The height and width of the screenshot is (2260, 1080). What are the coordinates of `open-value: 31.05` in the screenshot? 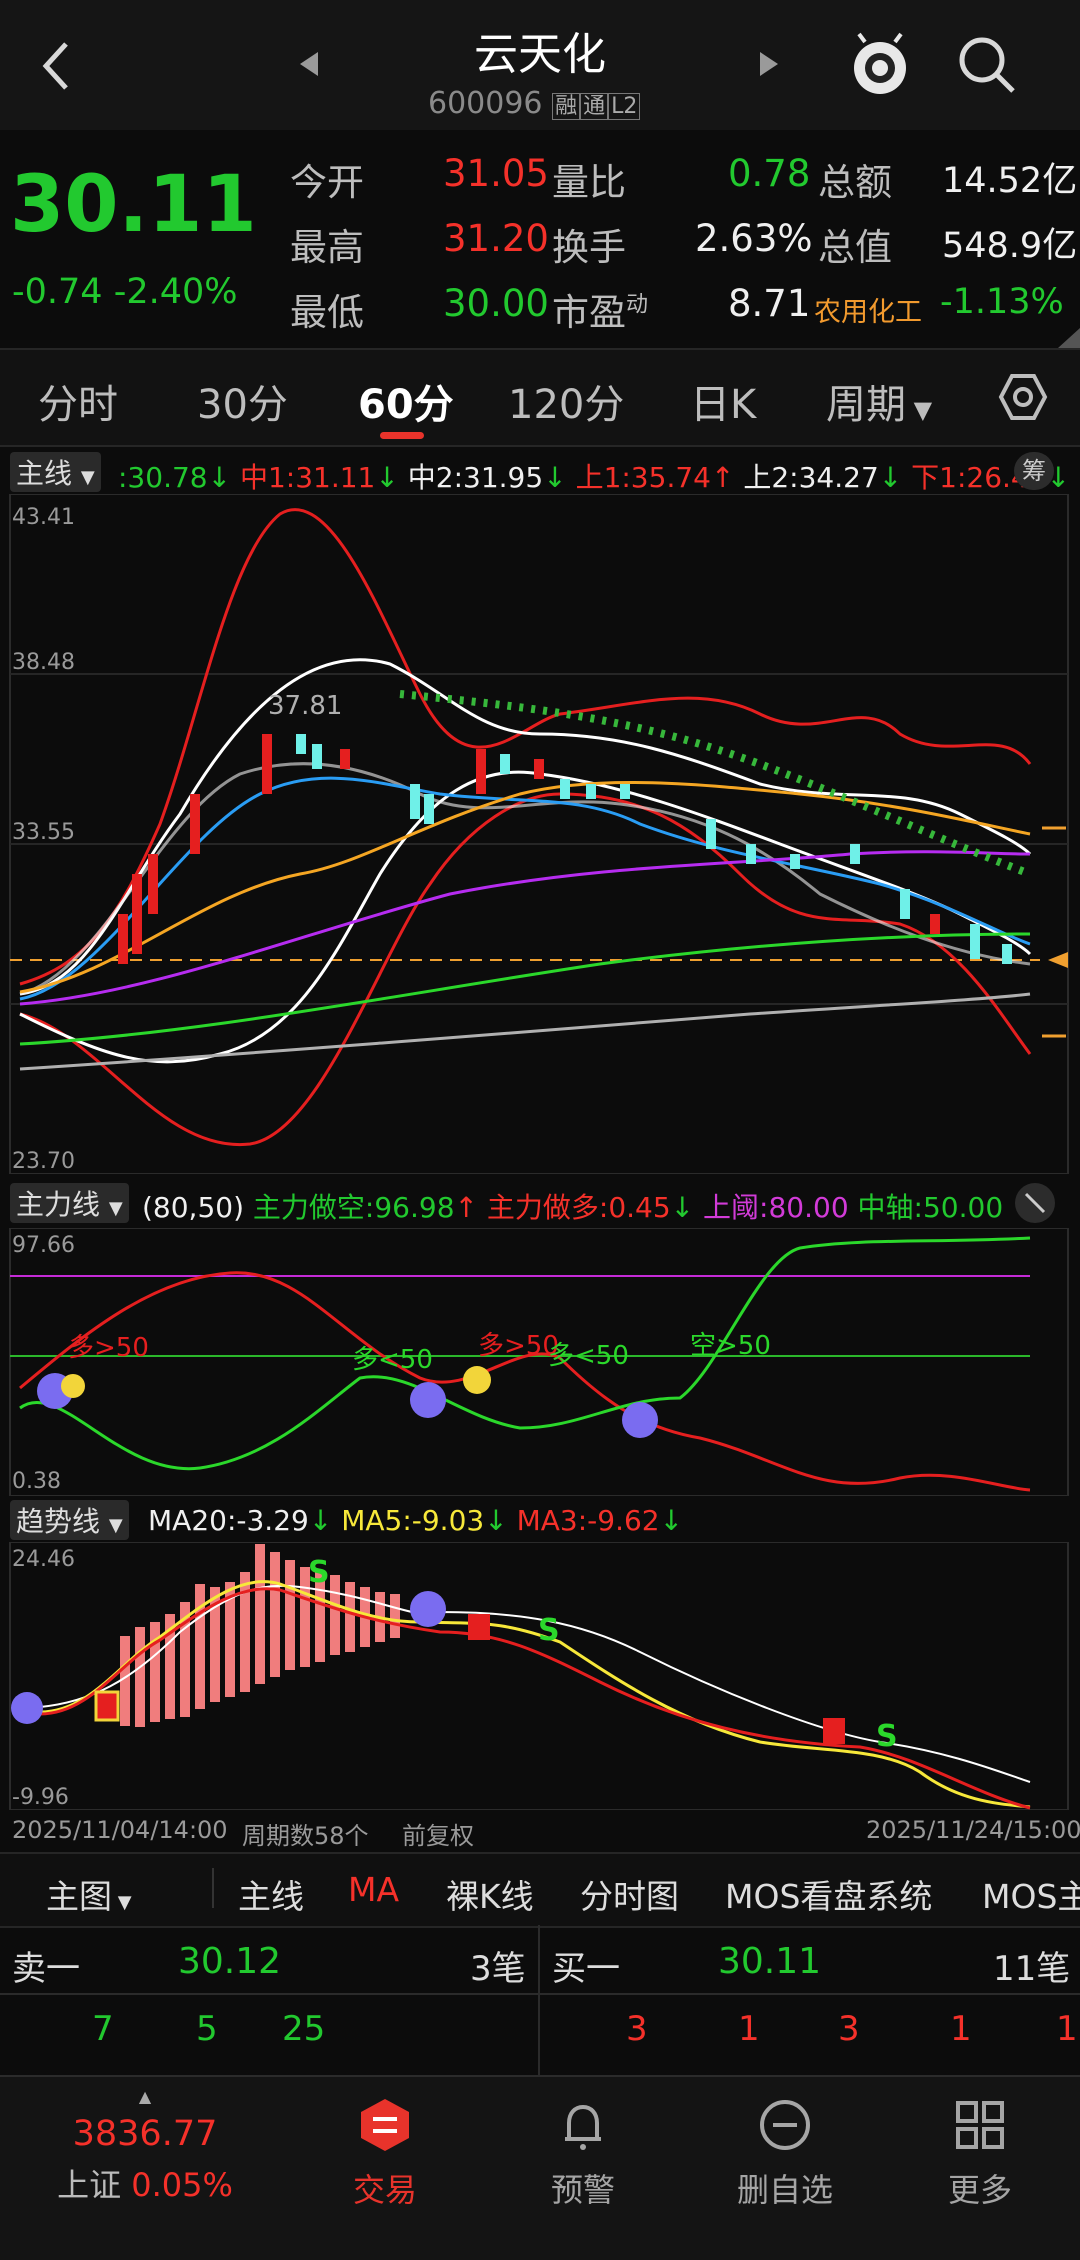 It's located at (496, 173).